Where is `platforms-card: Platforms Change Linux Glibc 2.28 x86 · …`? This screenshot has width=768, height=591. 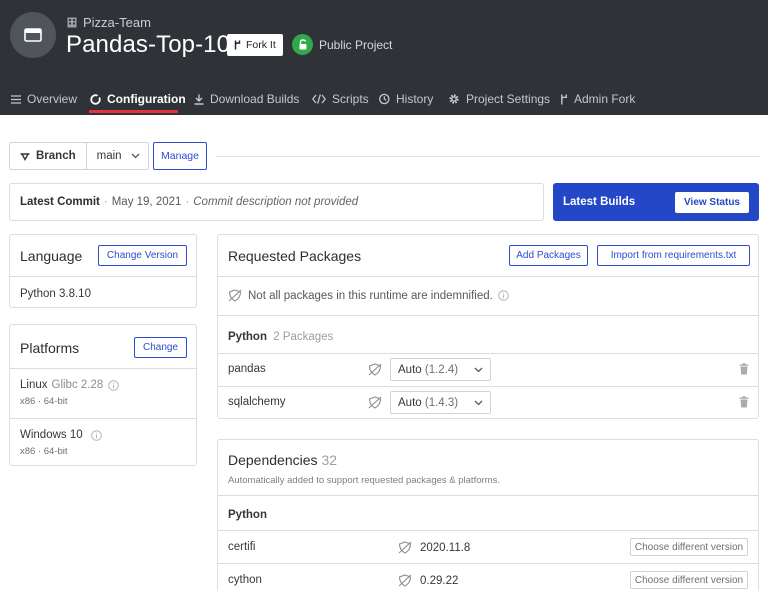 platforms-card: Platforms Change Linux Glibc 2.28 x86 · … is located at coordinates (103, 395).